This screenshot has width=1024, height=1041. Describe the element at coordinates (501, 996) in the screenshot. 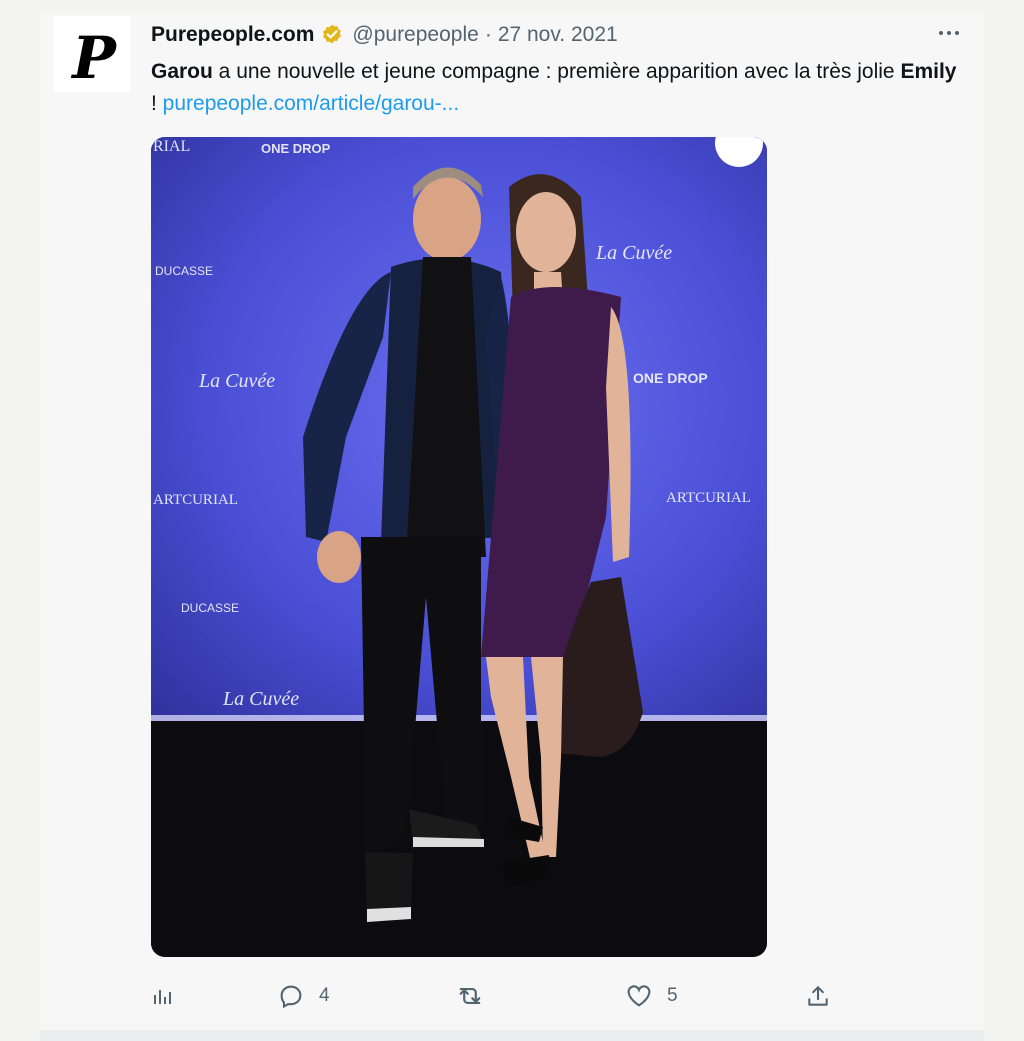

I see `tweet-actions: 4 5` at that location.